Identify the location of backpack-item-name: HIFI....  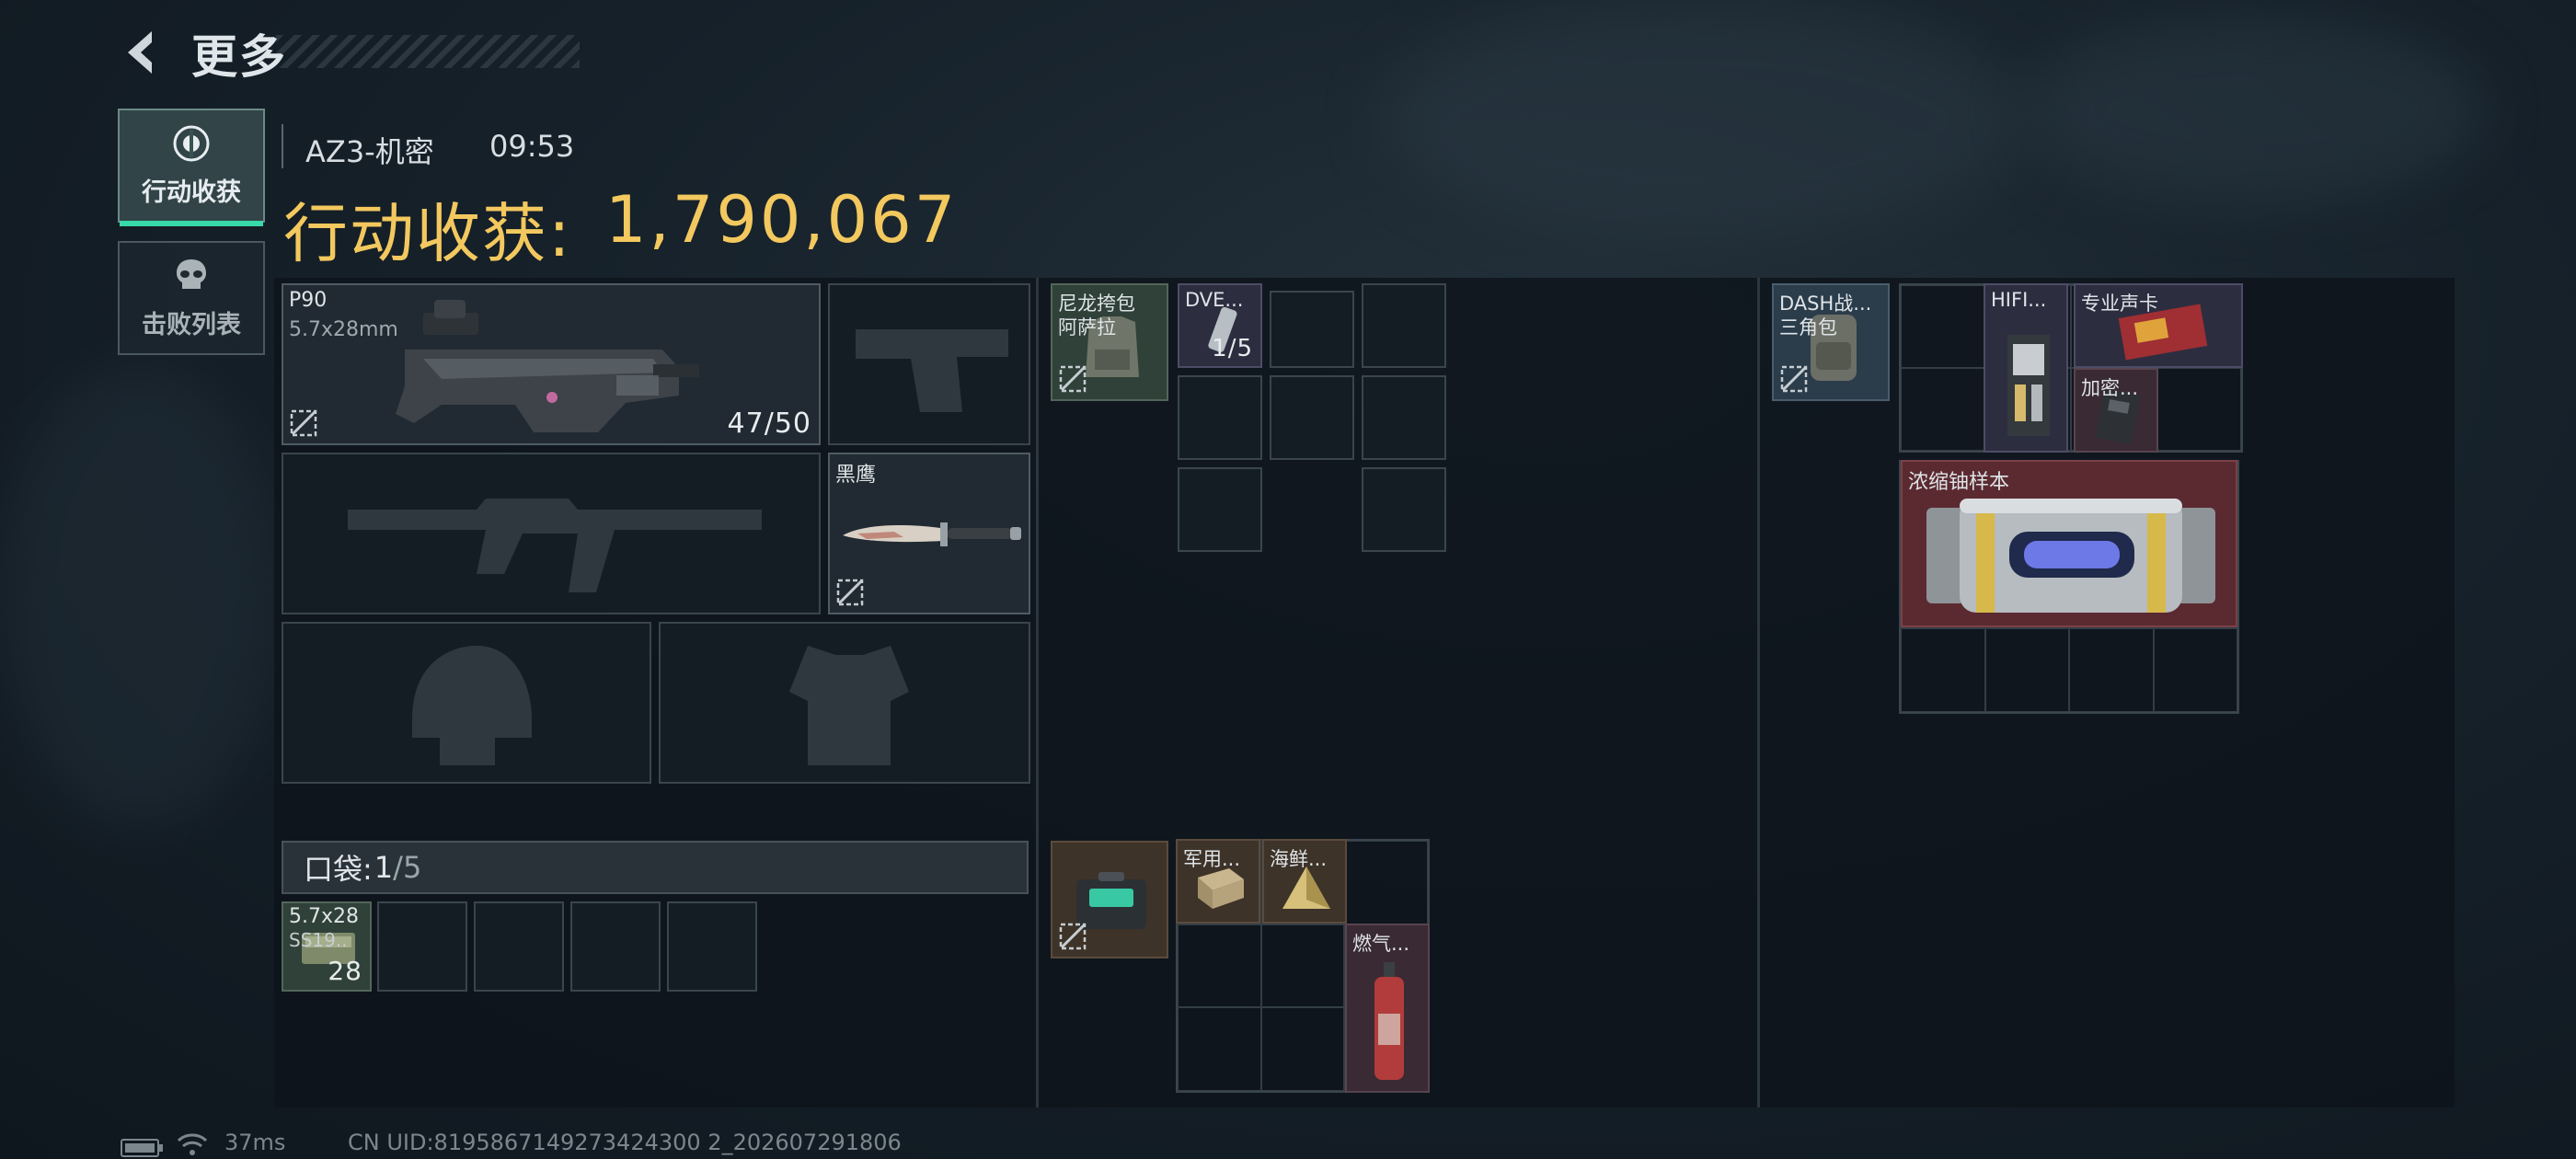
(2019, 300).